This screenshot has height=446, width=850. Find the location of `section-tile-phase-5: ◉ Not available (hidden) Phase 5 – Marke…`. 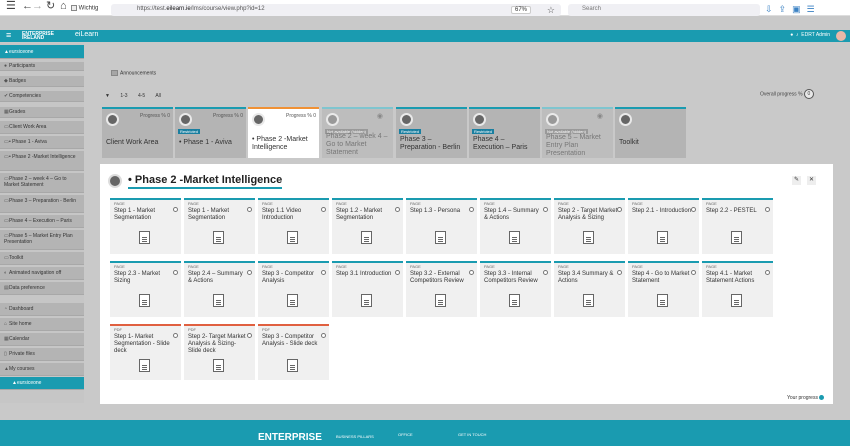

section-tile-phase-5: ◉ Not available (hidden) Phase 5 – Marke… is located at coordinates (577, 132).